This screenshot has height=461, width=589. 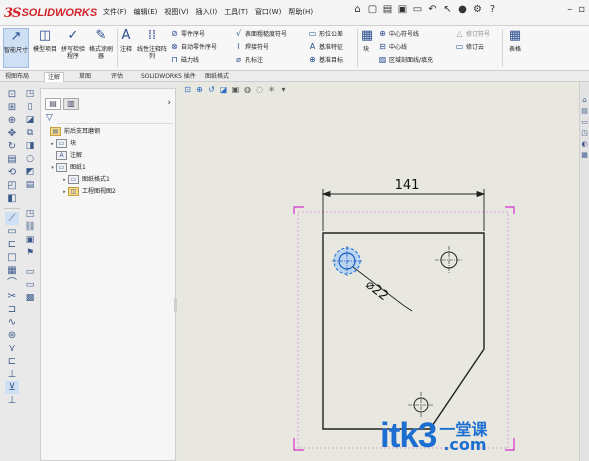 What do you see at coordinates (569, 9) in the screenshot?
I see `minimize-icon: –` at bounding box center [569, 9].